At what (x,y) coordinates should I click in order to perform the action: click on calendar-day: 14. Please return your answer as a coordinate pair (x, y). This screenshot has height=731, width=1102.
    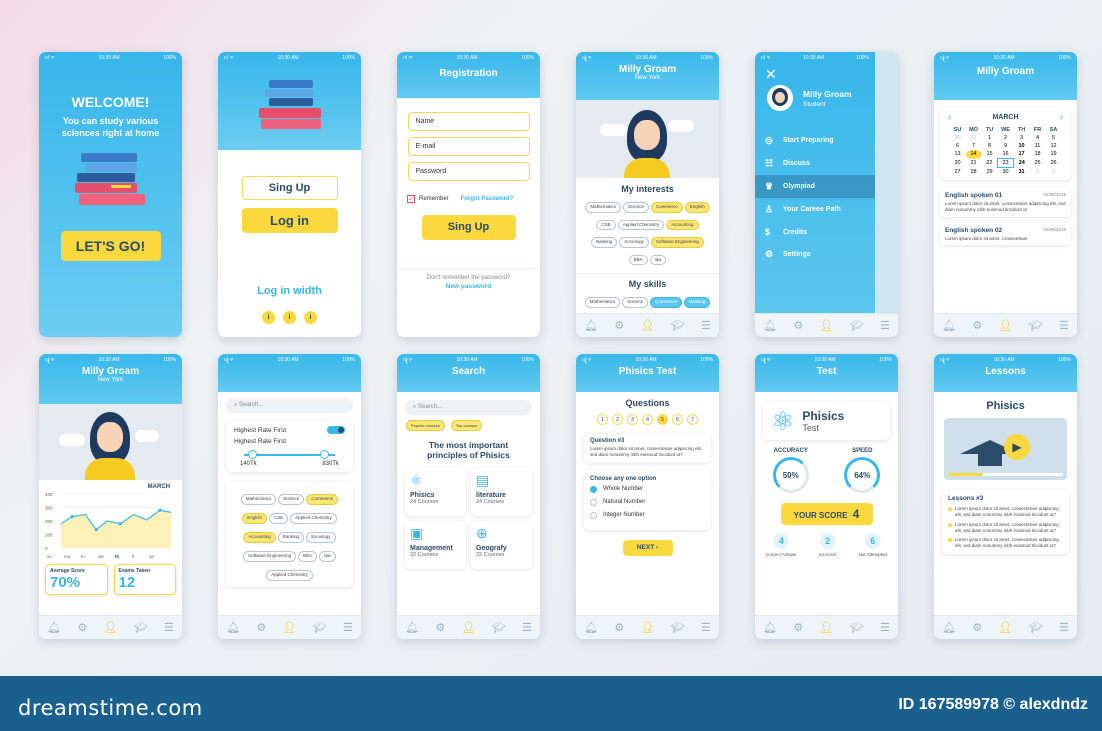
    Looking at the image, I should click on (973, 154).